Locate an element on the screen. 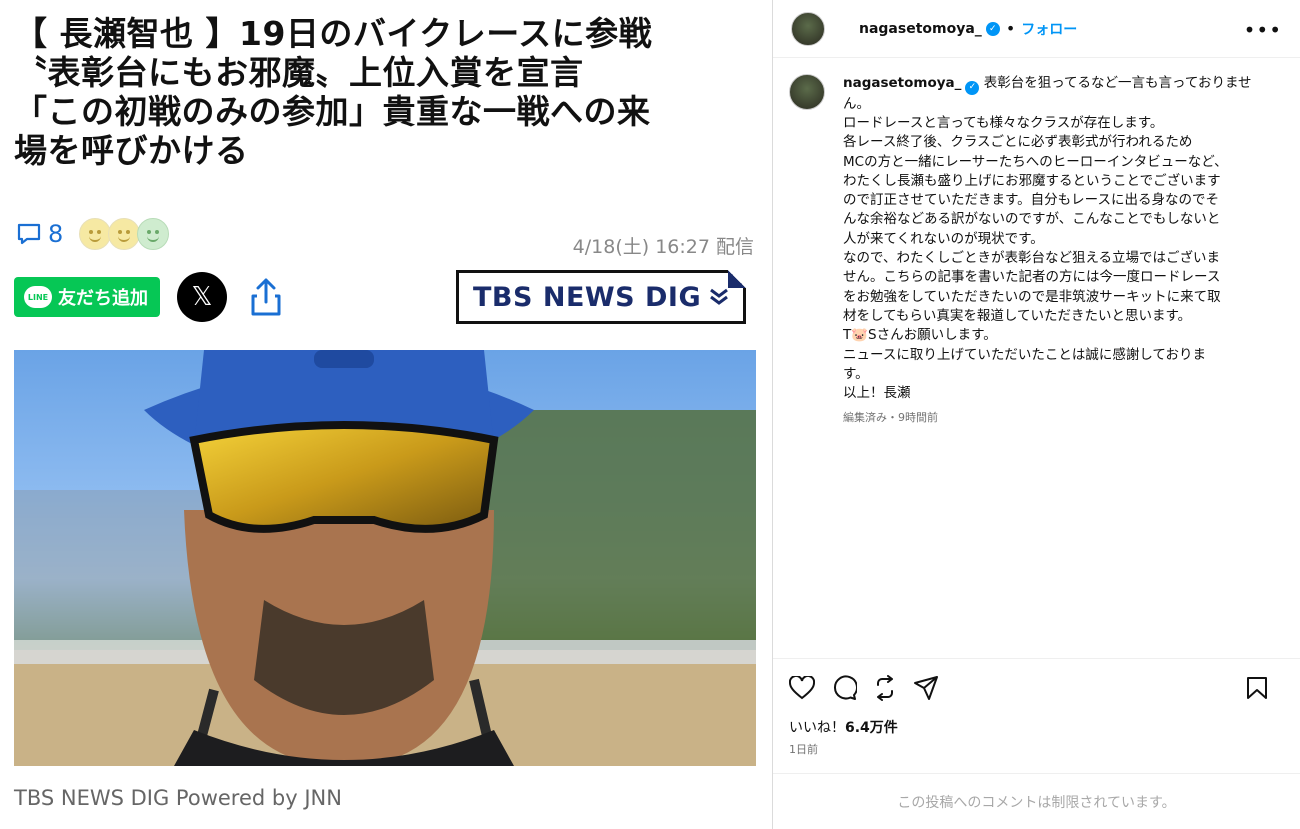  action-icons is located at coordinates (1036, 688).